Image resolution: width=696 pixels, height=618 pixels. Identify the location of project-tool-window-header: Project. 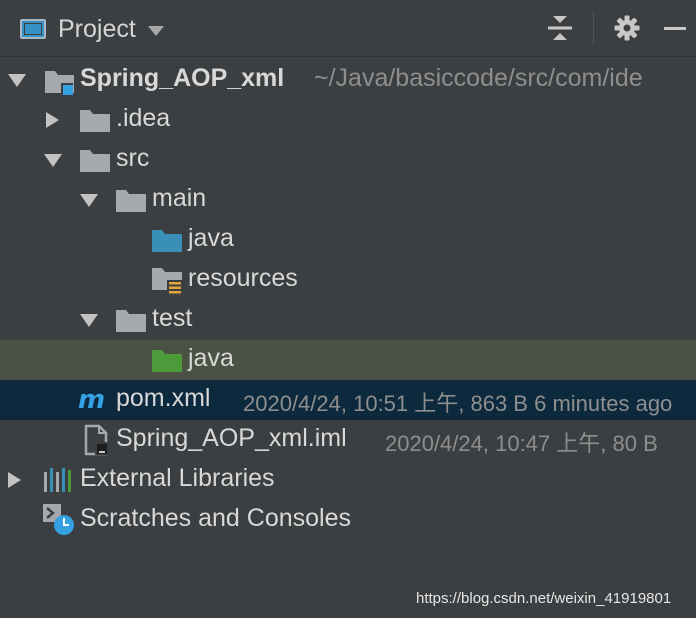
(348, 28).